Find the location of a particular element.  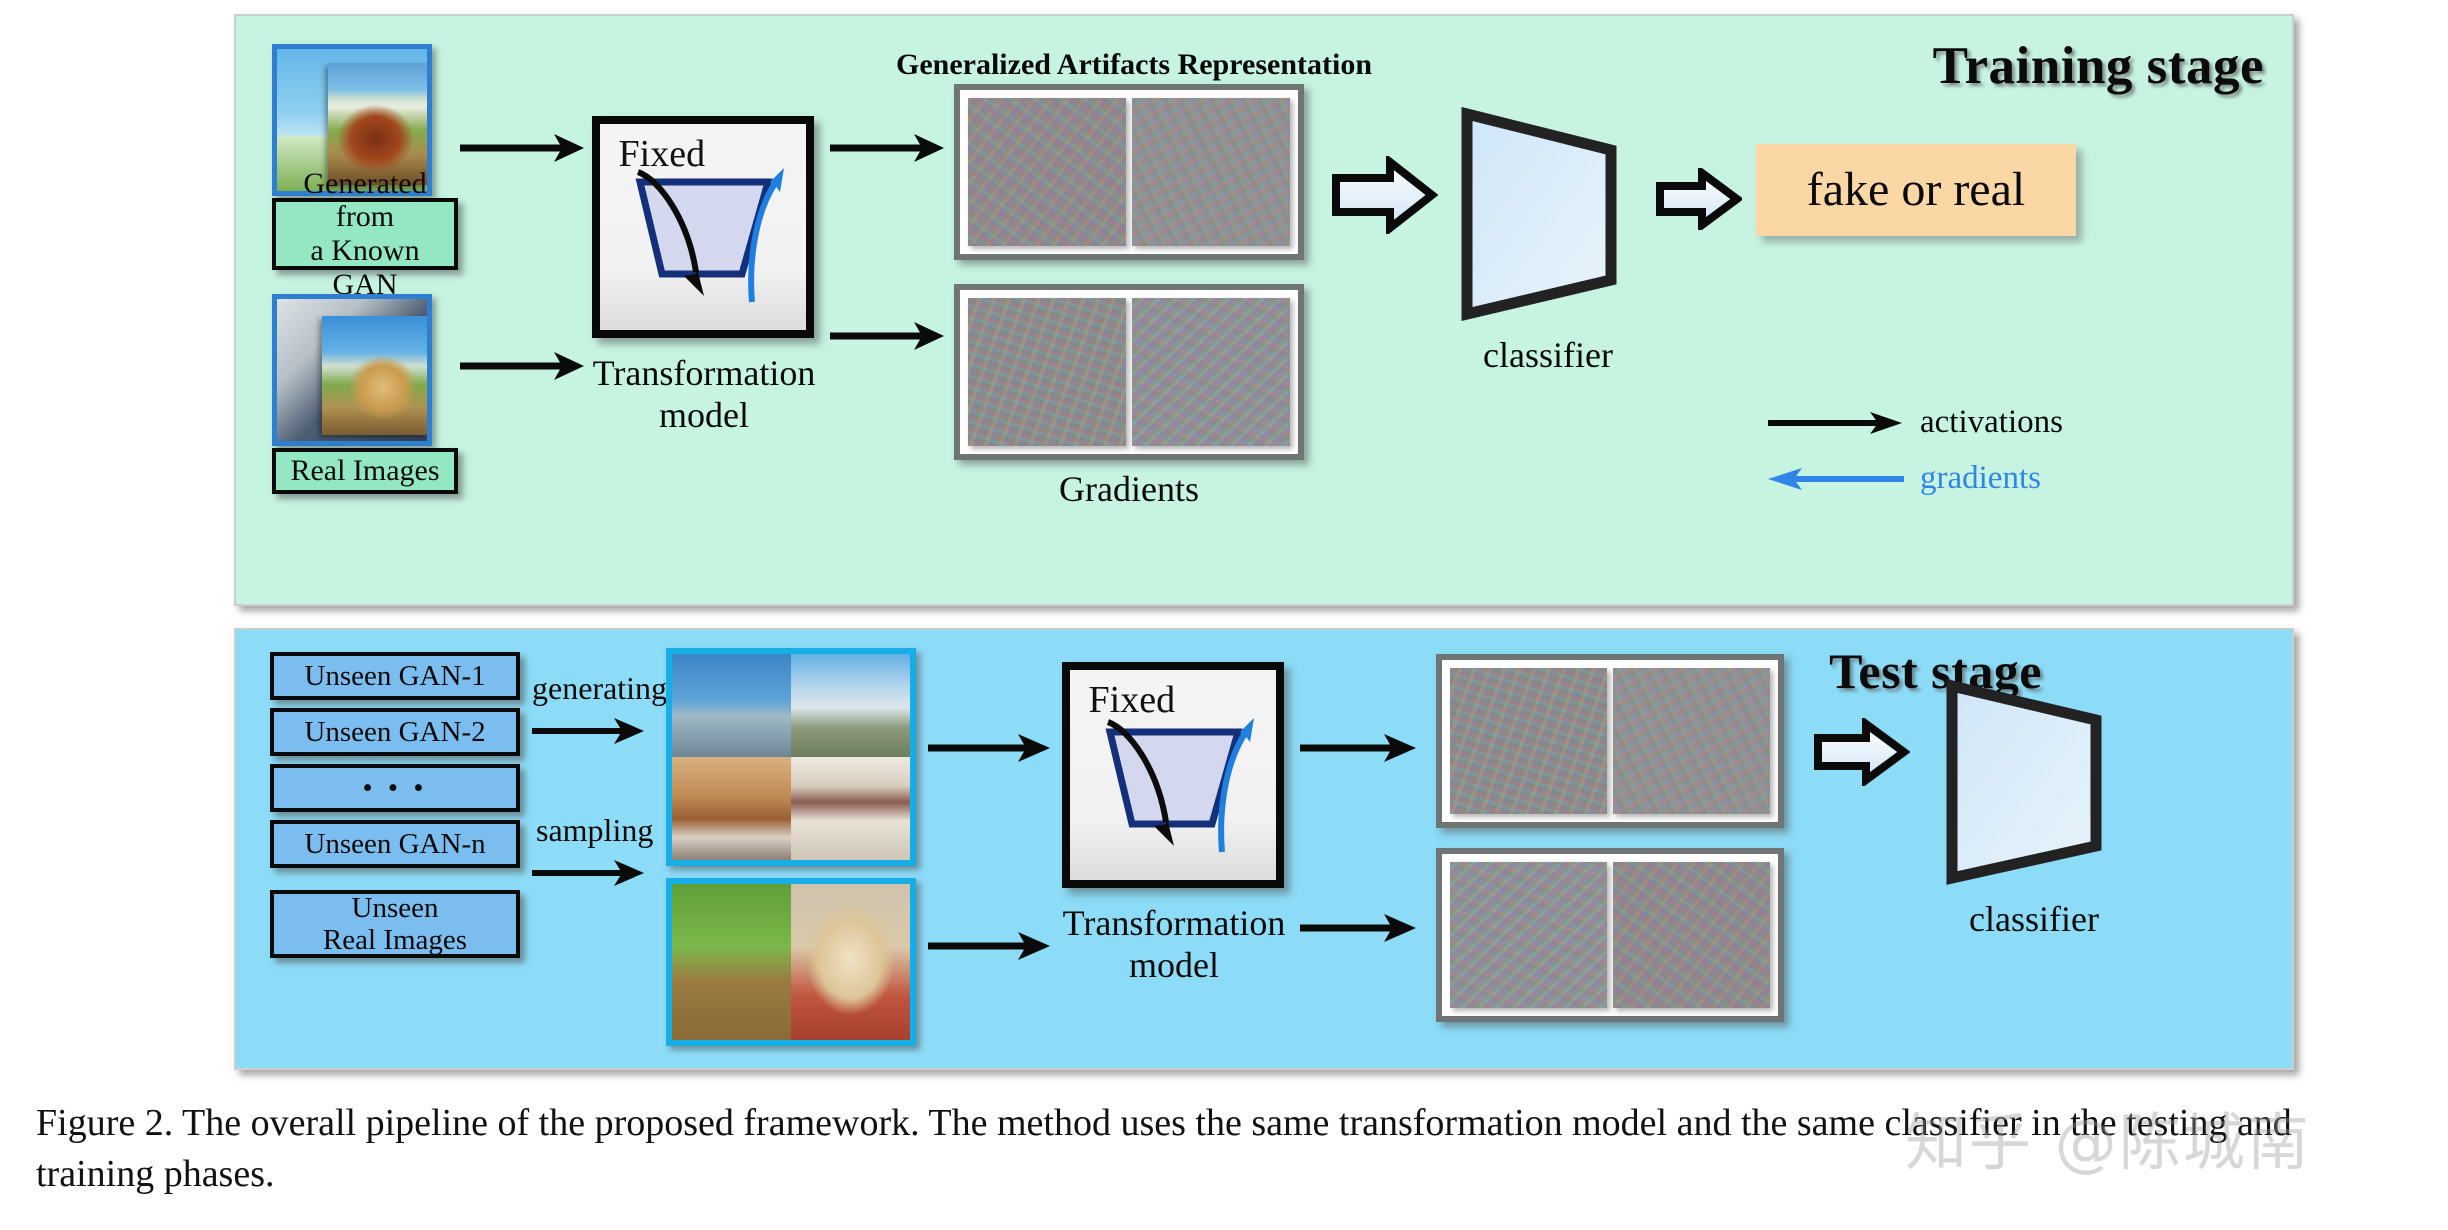

test-classifier-shape is located at coordinates (2024, 782).